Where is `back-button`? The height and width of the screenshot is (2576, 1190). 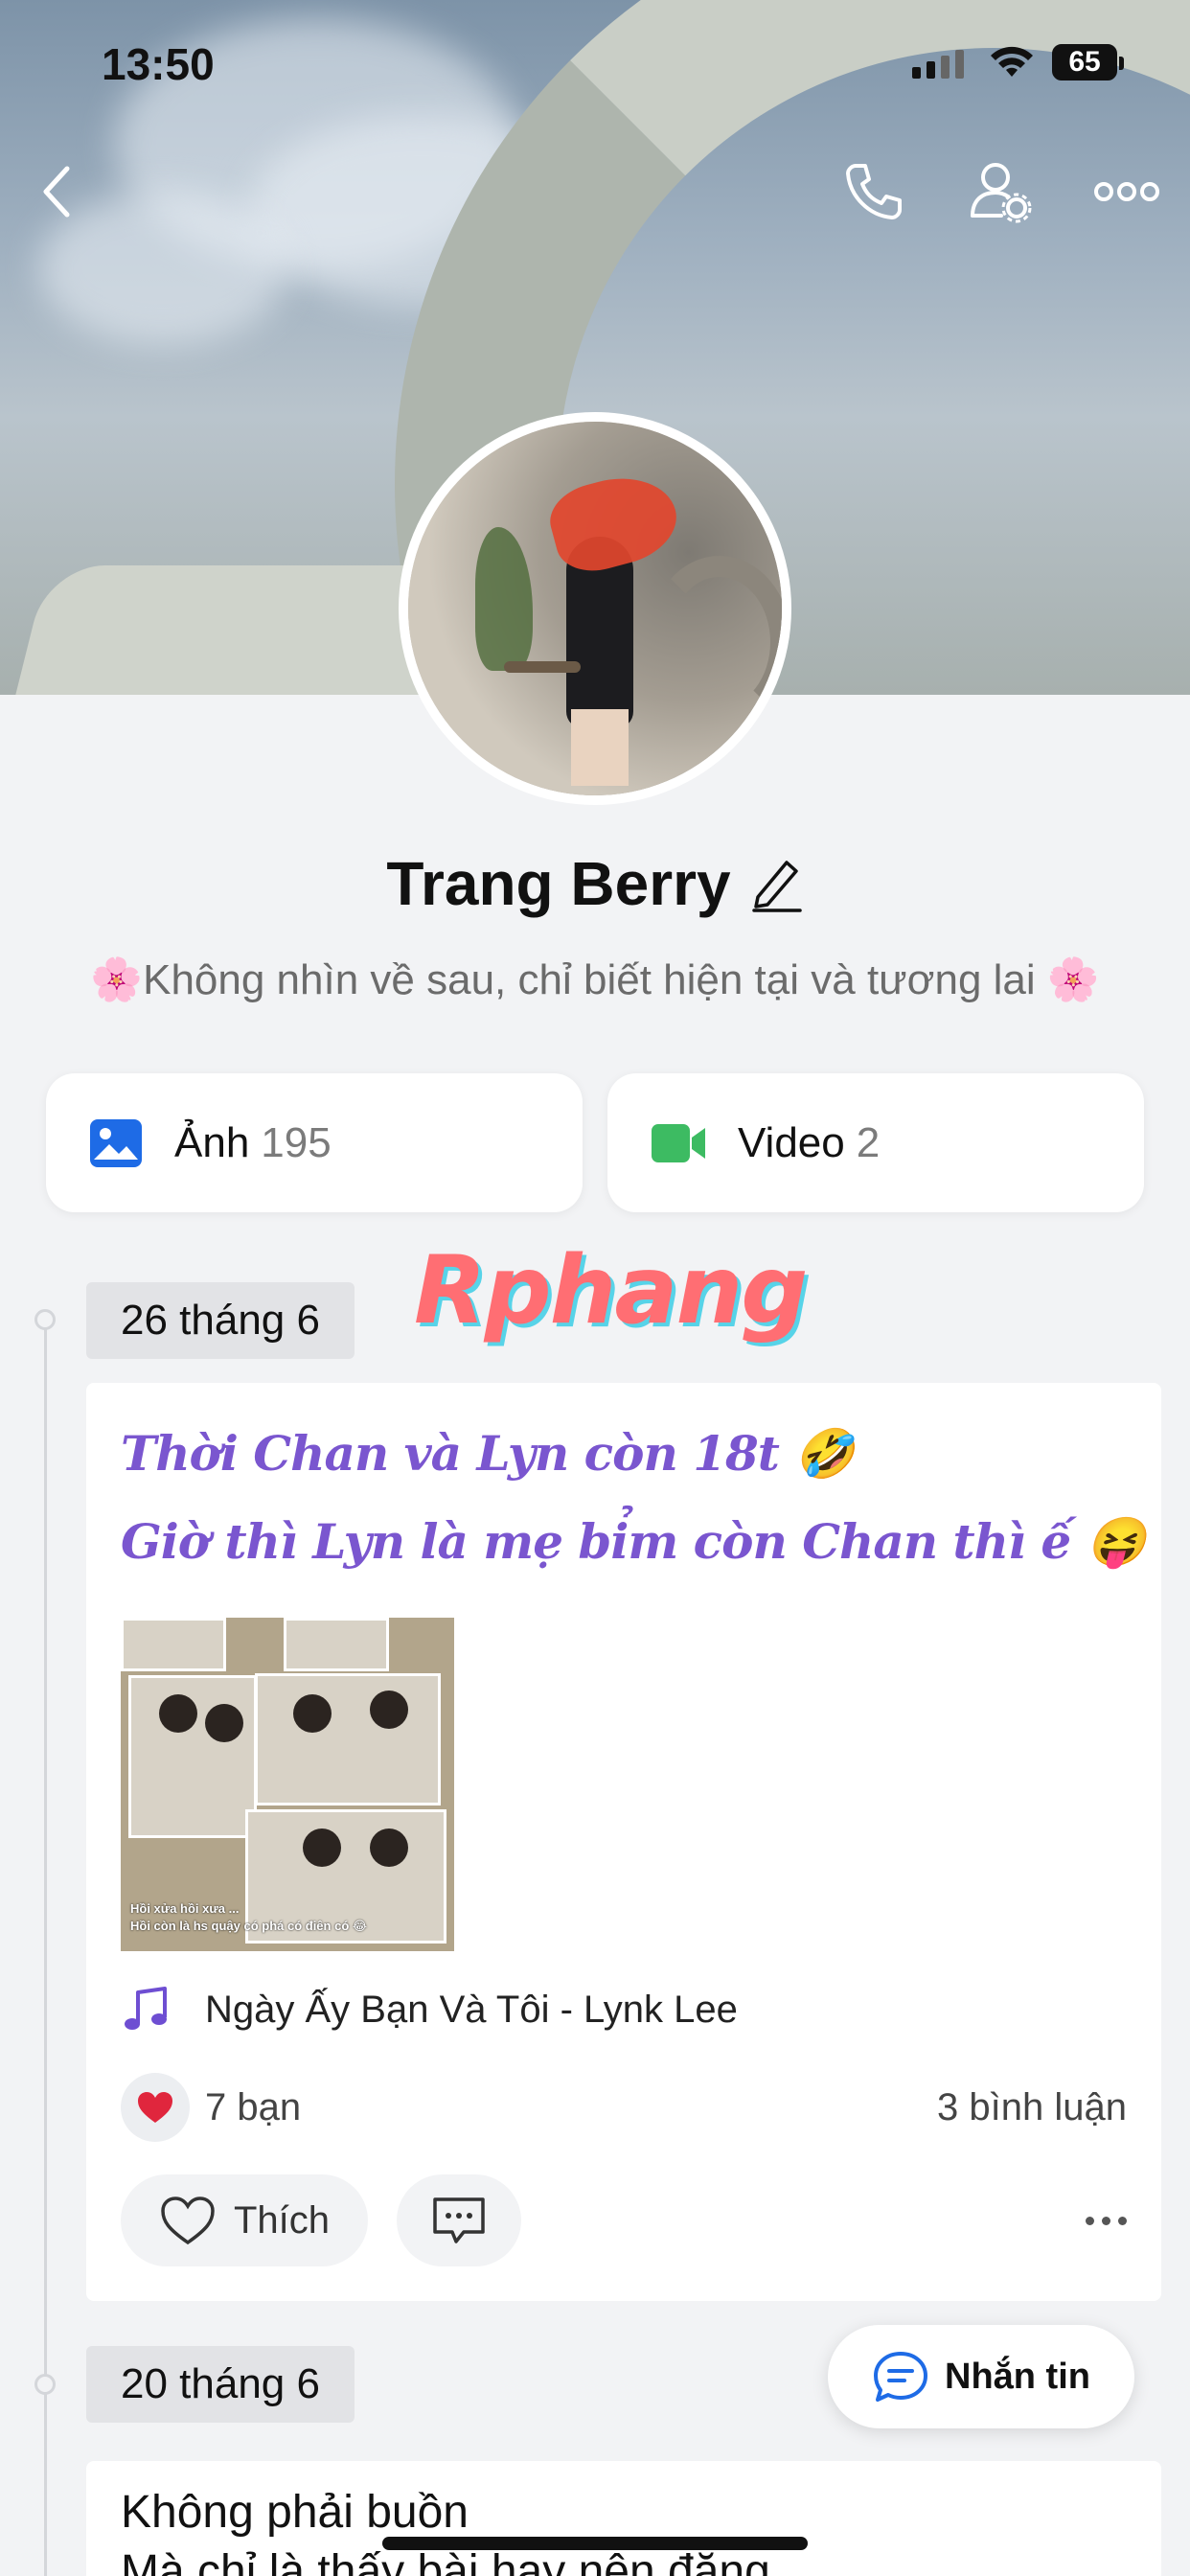 back-button is located at coordinates (58, 191).